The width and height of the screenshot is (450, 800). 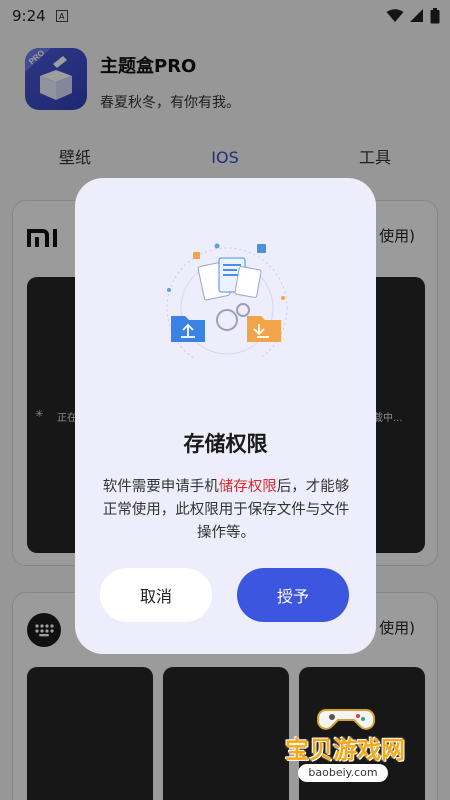 I want to click on watermark: 宝贝游戏网 baobeiy.com, so click(x=350, y=745).